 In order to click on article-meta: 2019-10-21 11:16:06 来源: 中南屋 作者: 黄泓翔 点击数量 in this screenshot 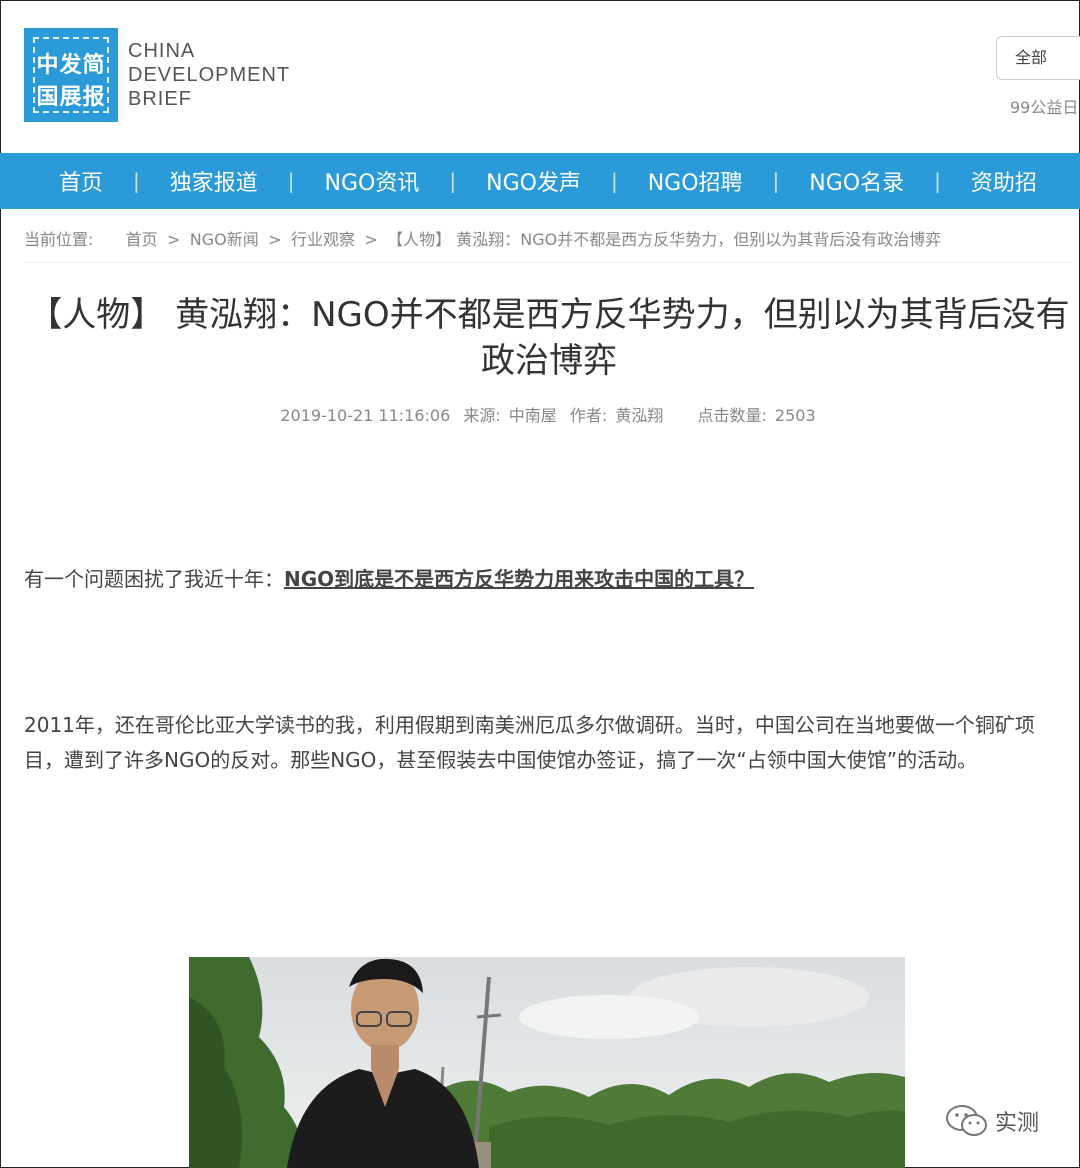, I will do `click(540, 414)`.